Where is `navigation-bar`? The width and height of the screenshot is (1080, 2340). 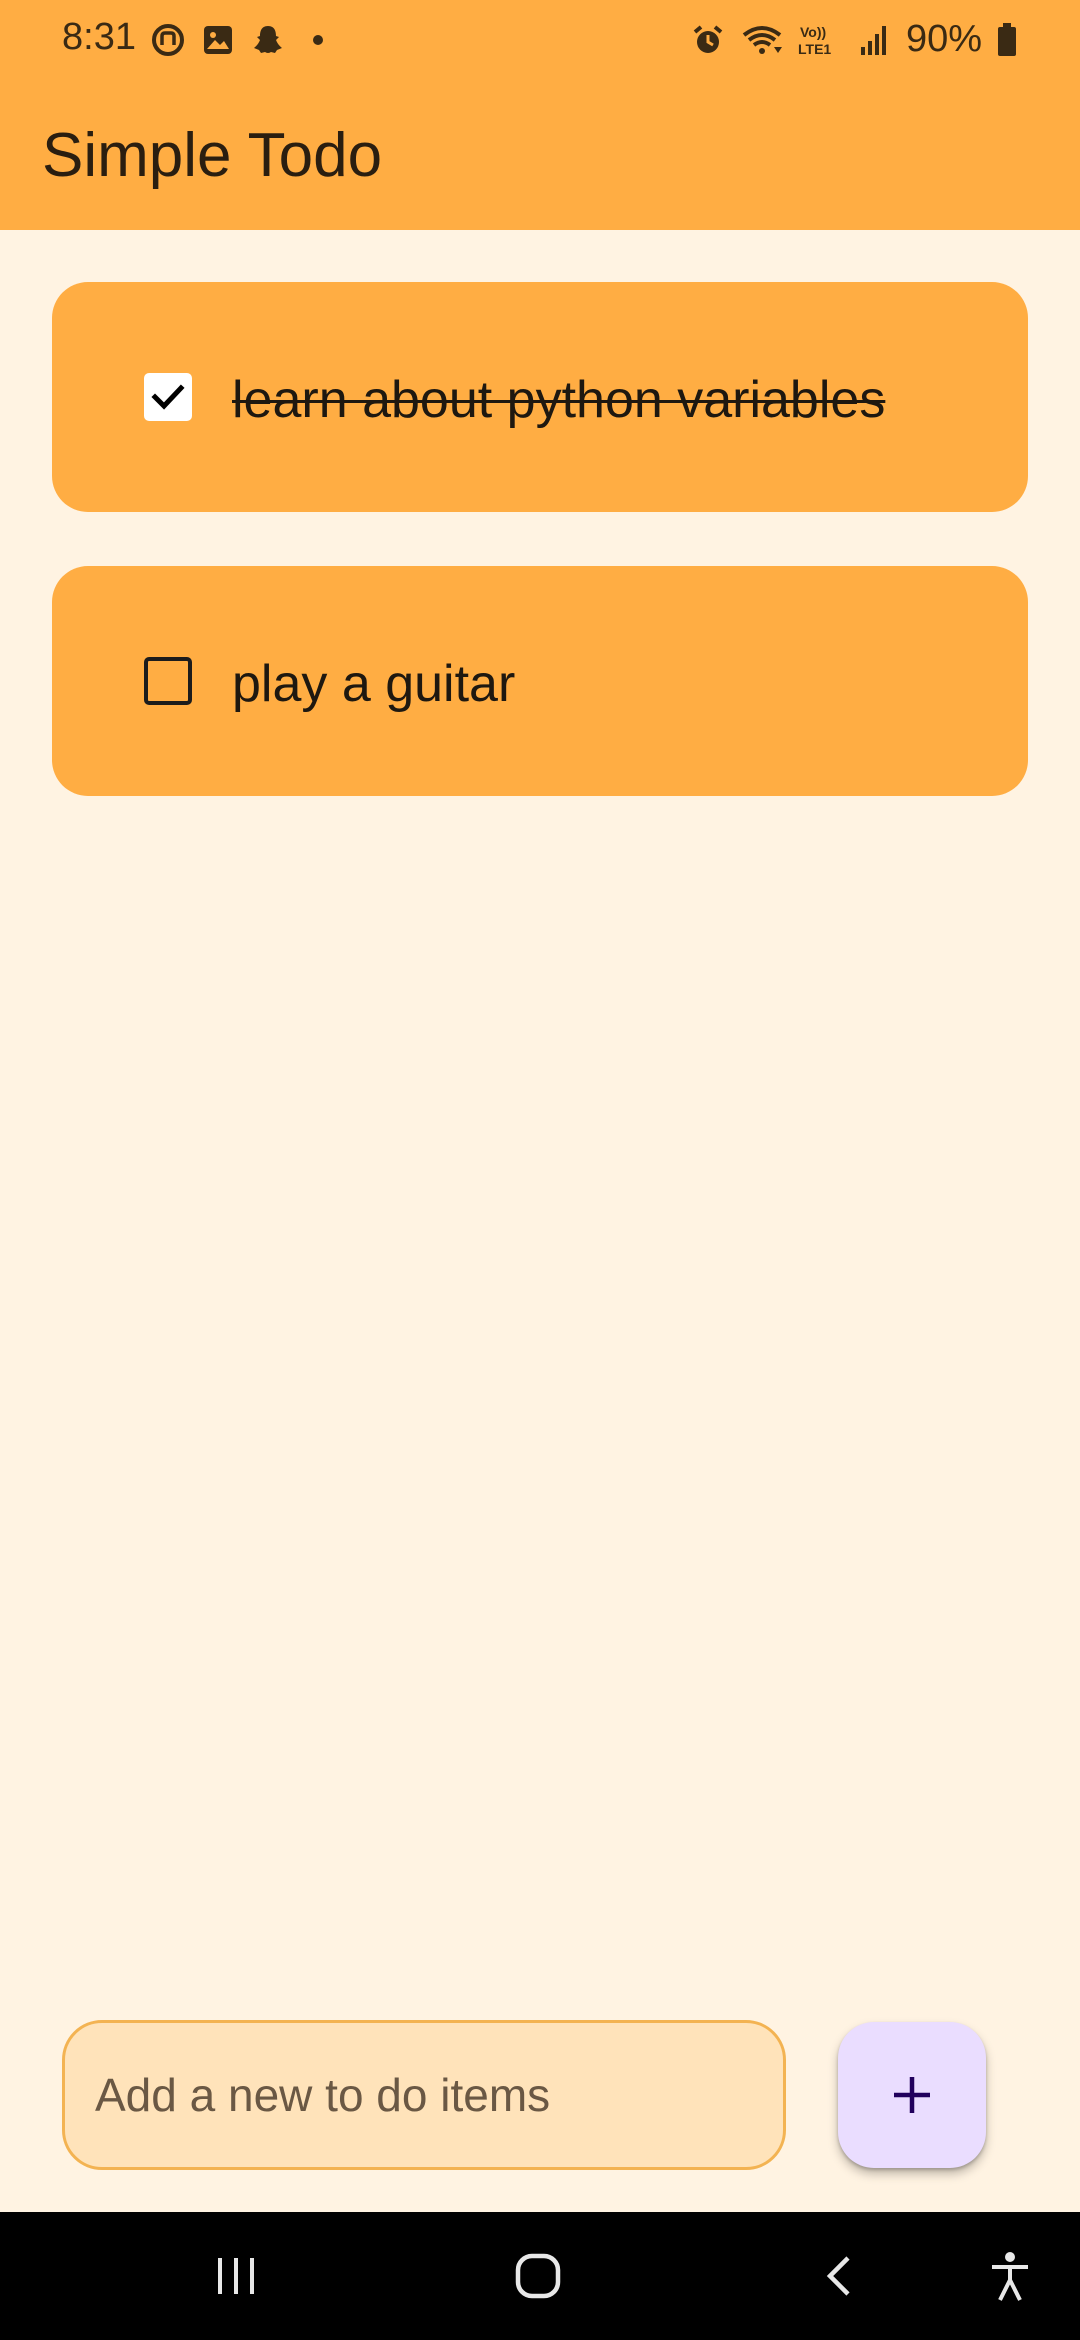 navigation-bar is located at coordinates (540, 2276).